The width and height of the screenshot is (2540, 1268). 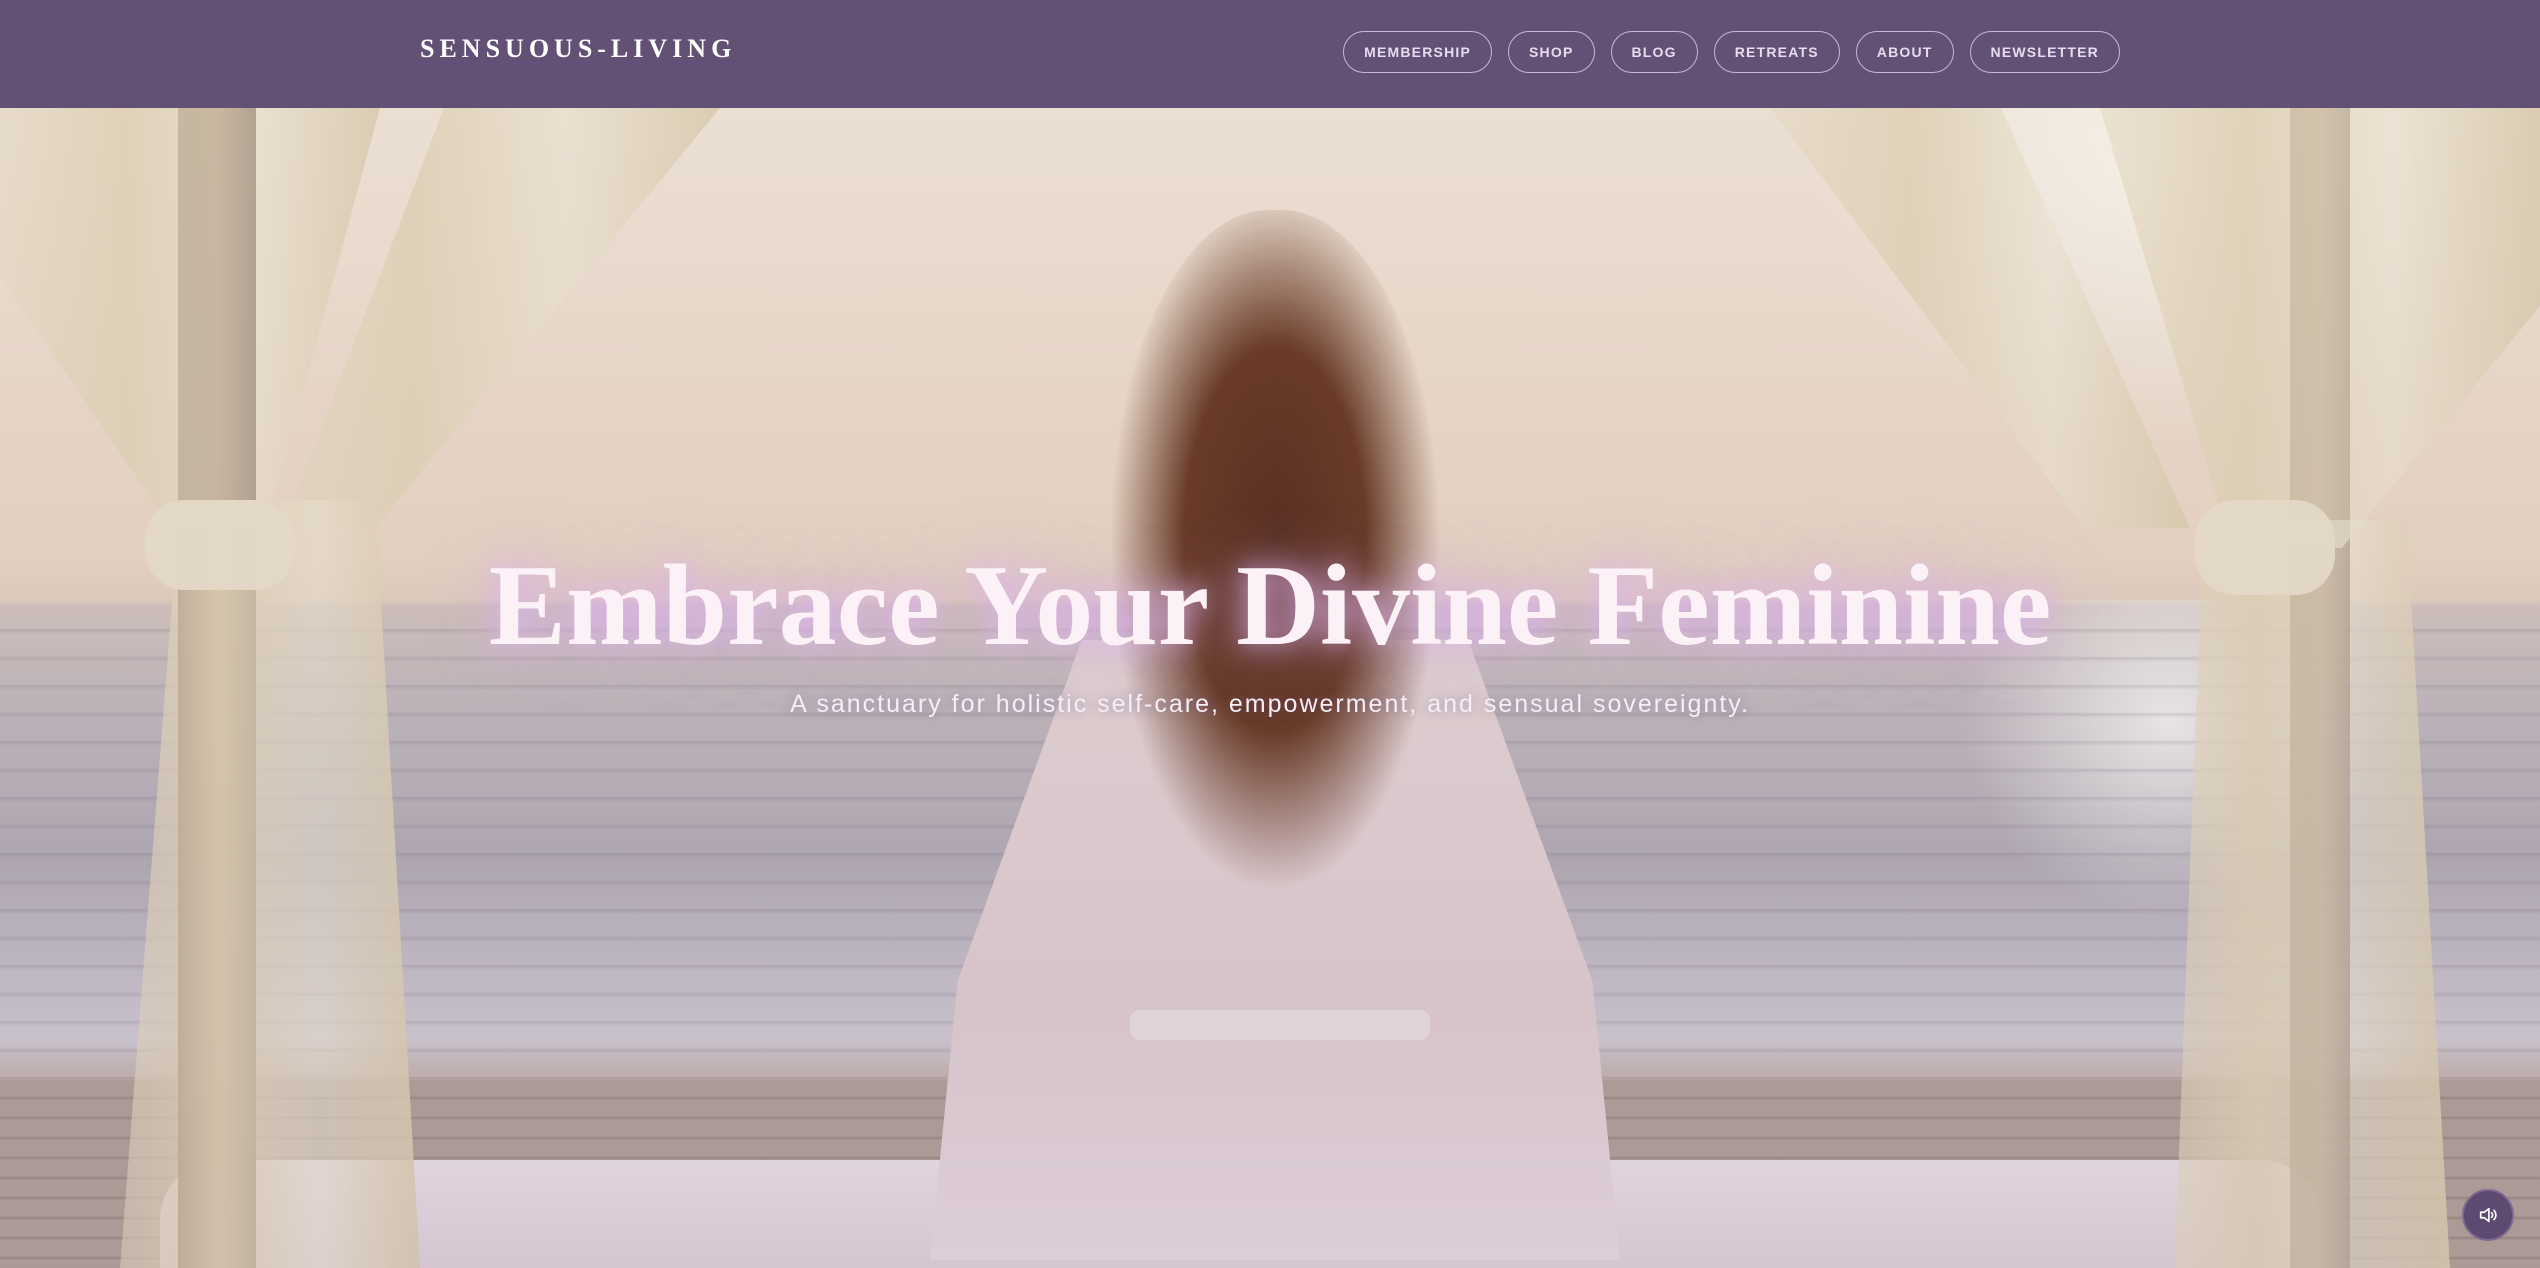 What do you see at coordinates (1776, 52) in the screenshot?
I see `nav-retreats: RETREATS` at bounding box center [1776, 52].